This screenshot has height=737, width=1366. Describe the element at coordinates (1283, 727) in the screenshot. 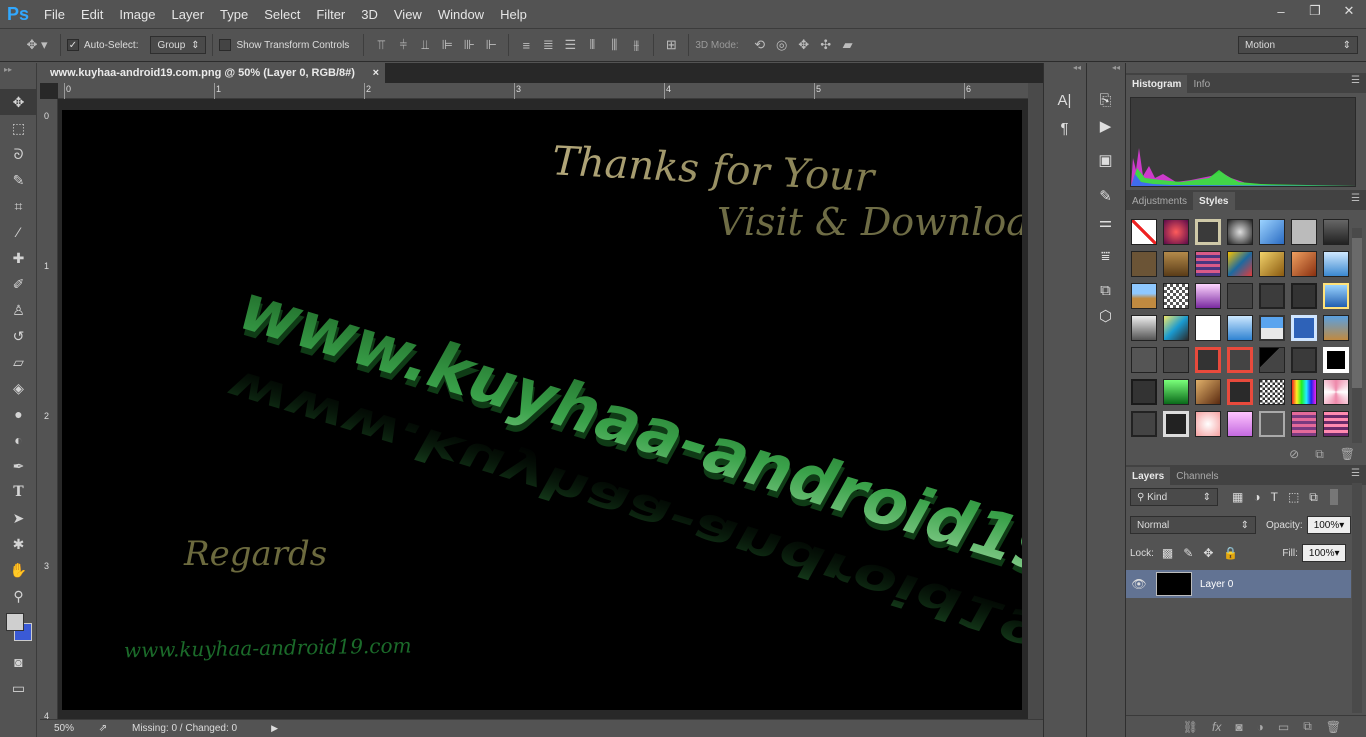

I see `new-group-icon: ▭` at that location.